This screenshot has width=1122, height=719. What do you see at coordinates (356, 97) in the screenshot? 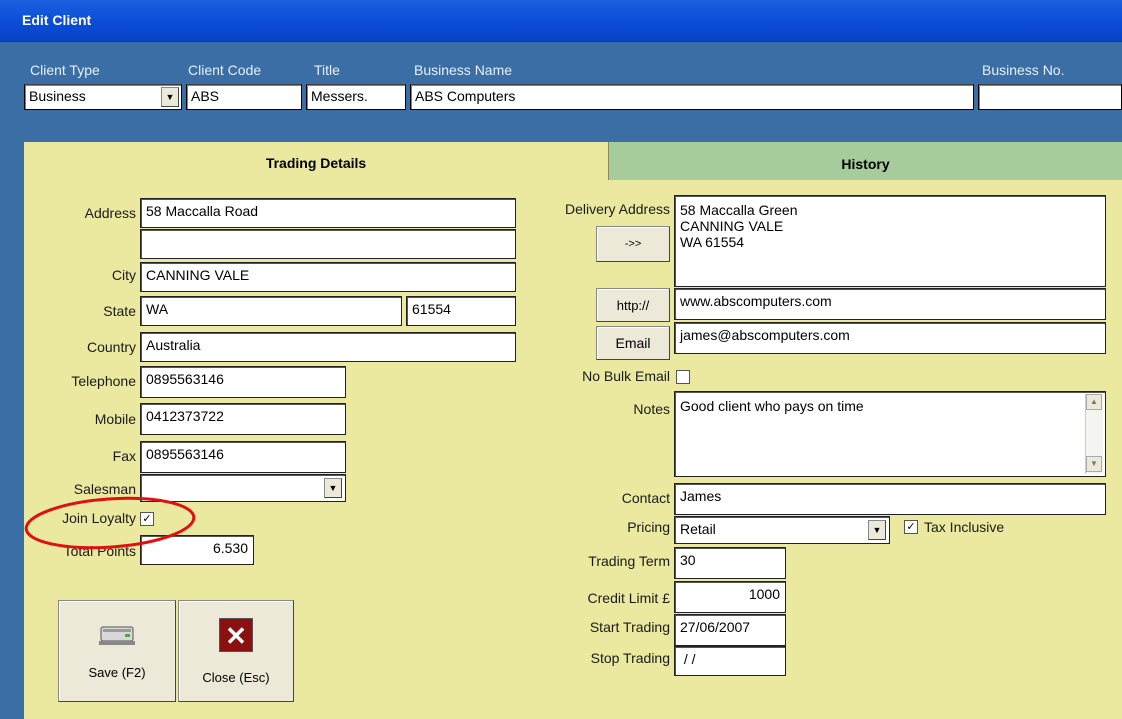
I see `title-field: Messers.` at bounding box center [356, 97].